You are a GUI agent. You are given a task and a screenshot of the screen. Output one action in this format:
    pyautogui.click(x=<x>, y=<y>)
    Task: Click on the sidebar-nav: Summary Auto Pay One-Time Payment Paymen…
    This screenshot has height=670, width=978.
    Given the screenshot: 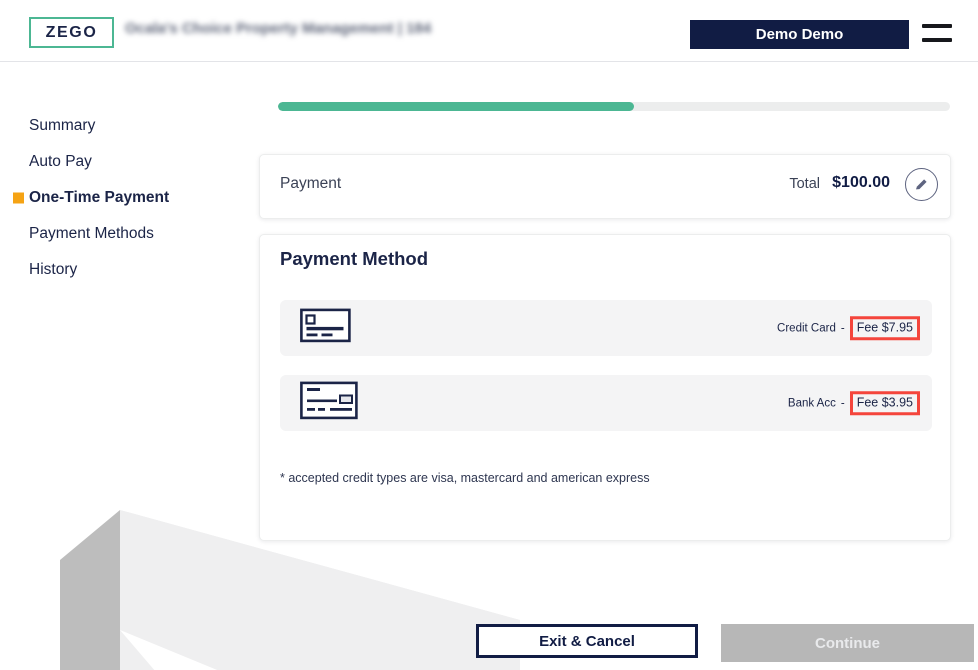 What is the action you would take?
    pyautogui.click(x=129, y=175)
    